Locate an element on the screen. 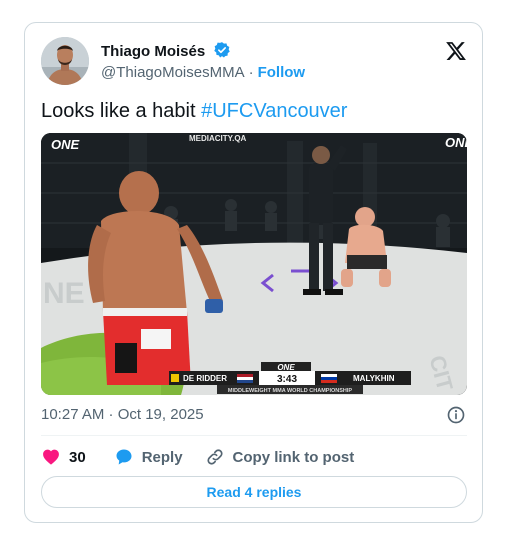  follow-link: Follow is located at coordinates (282, 72).